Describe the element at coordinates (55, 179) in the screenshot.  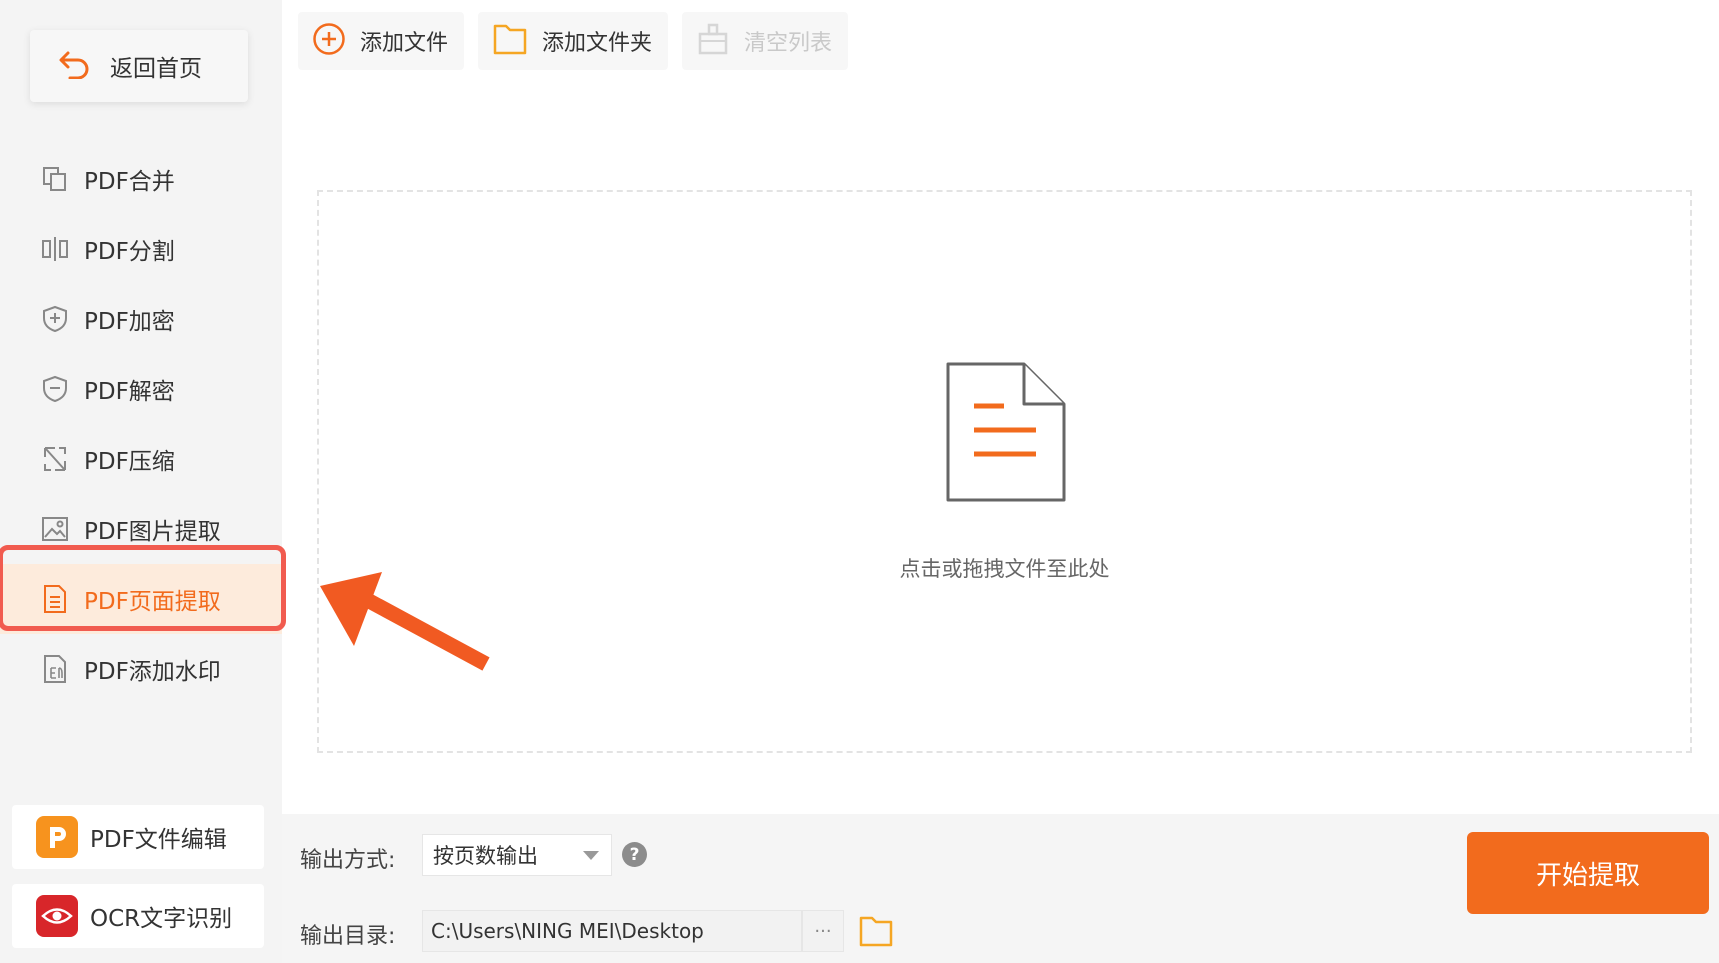
I see `merge-icon` at that location.